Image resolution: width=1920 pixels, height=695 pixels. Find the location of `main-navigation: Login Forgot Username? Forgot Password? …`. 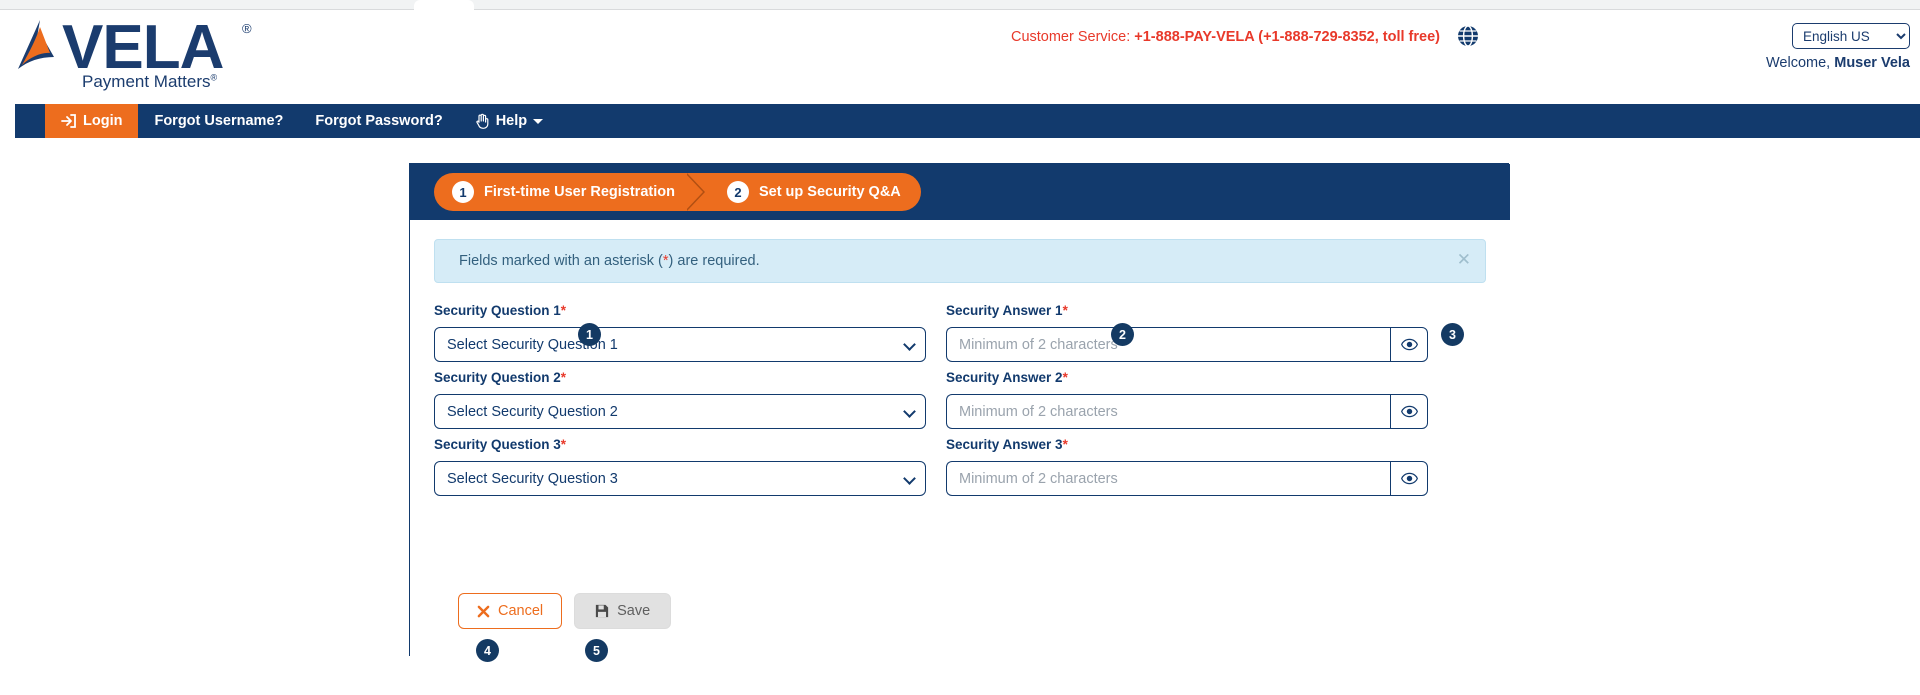

main-navigation: Login Forgot Username? Forgot Password? … is located at coordinates (967, 121).